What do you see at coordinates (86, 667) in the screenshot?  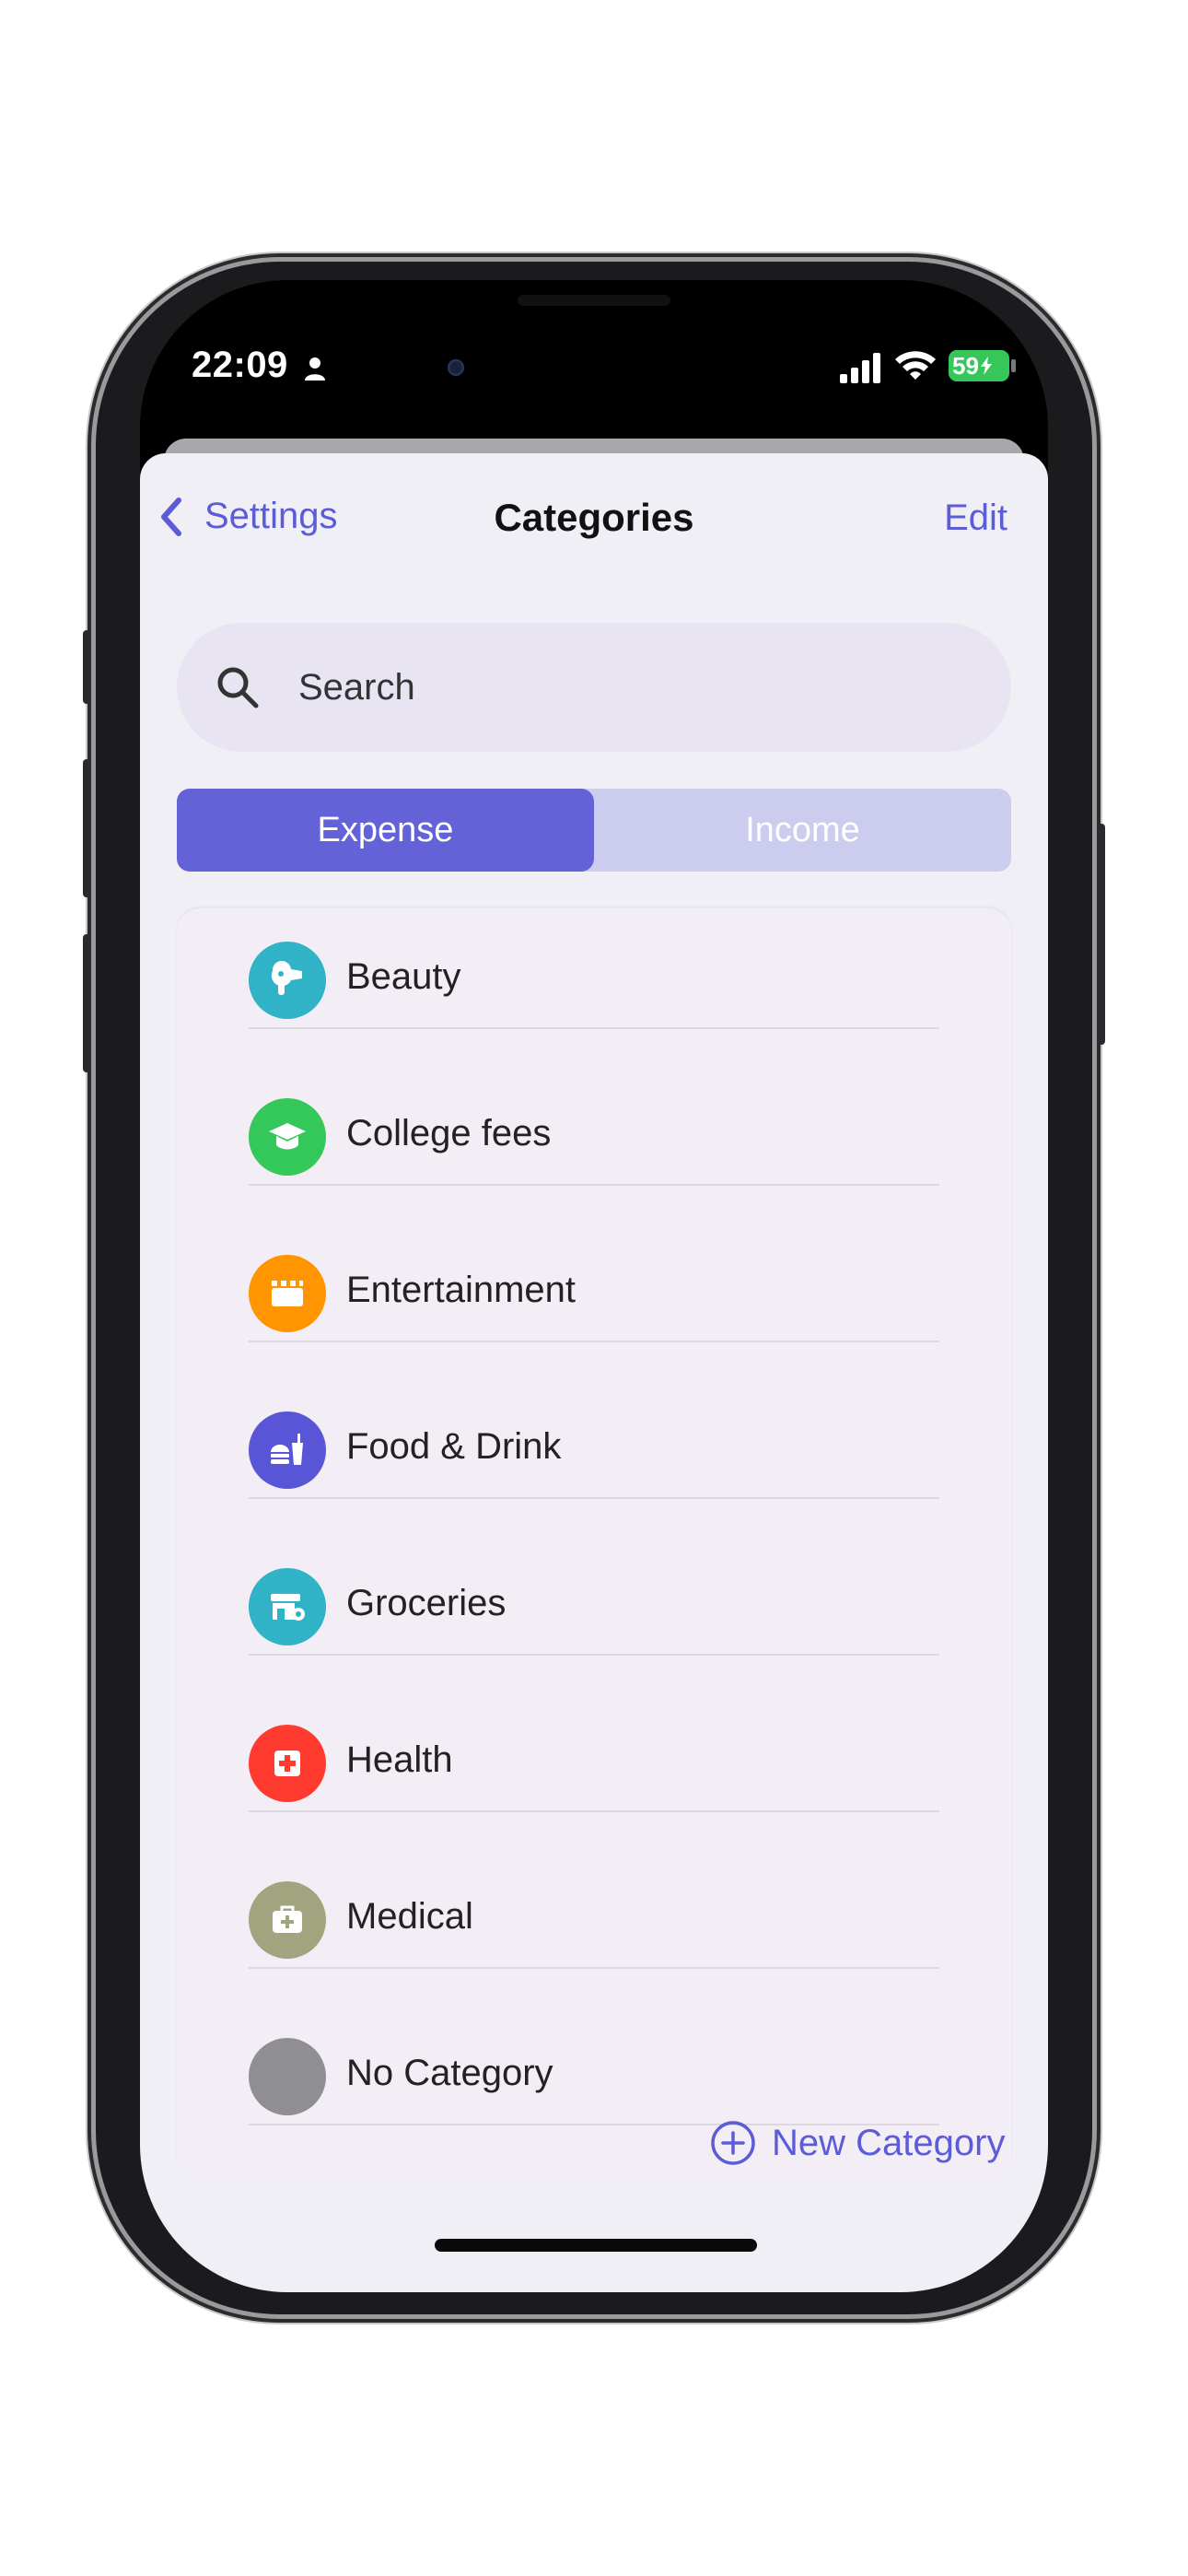 I see `silent-switch` at bounding box center [86, 667].